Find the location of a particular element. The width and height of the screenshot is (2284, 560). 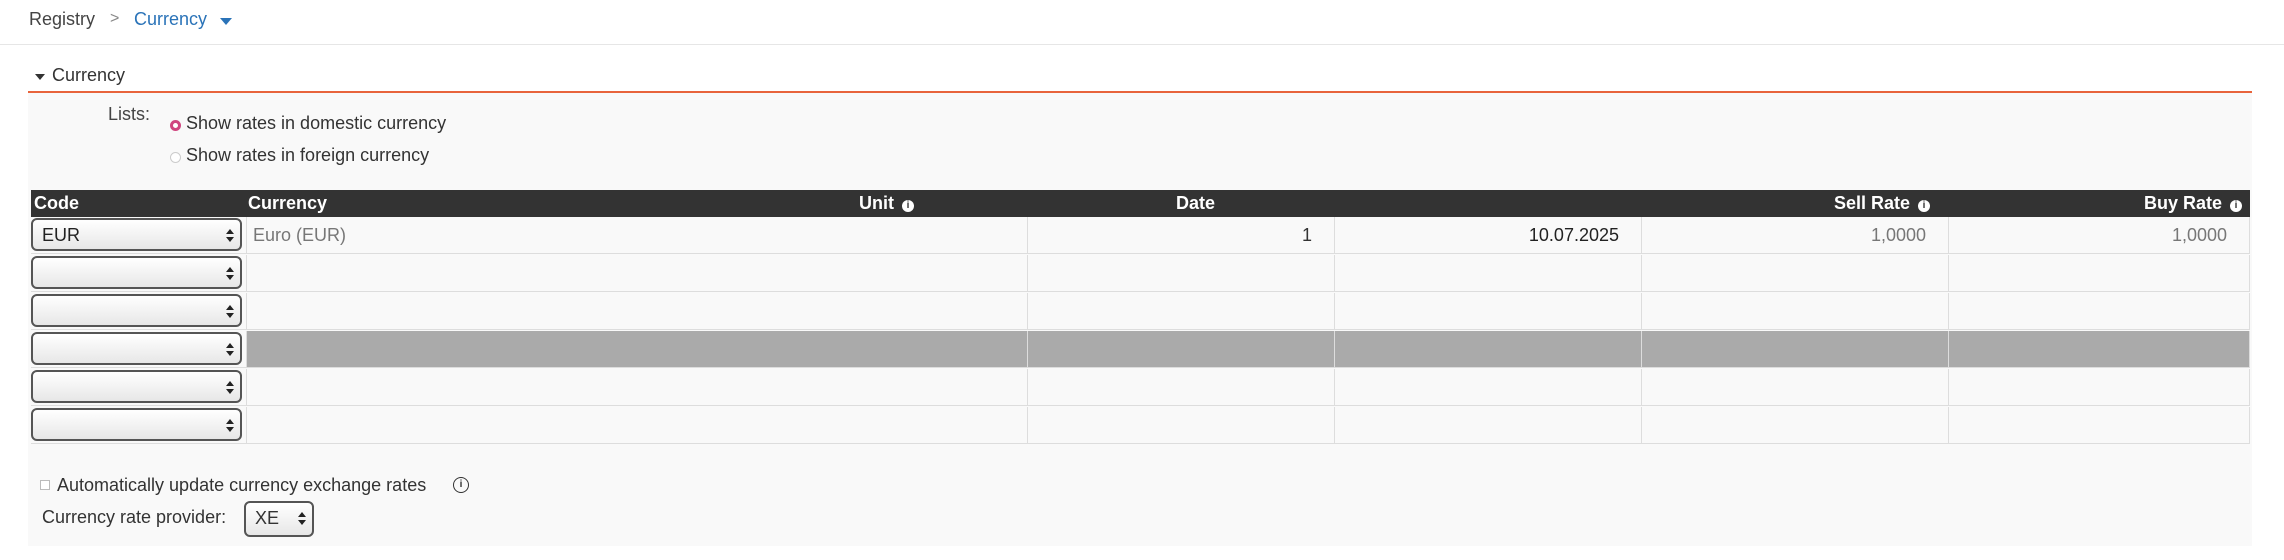

buy-cell: 1,0000 is located at coordinates (2099, 235).